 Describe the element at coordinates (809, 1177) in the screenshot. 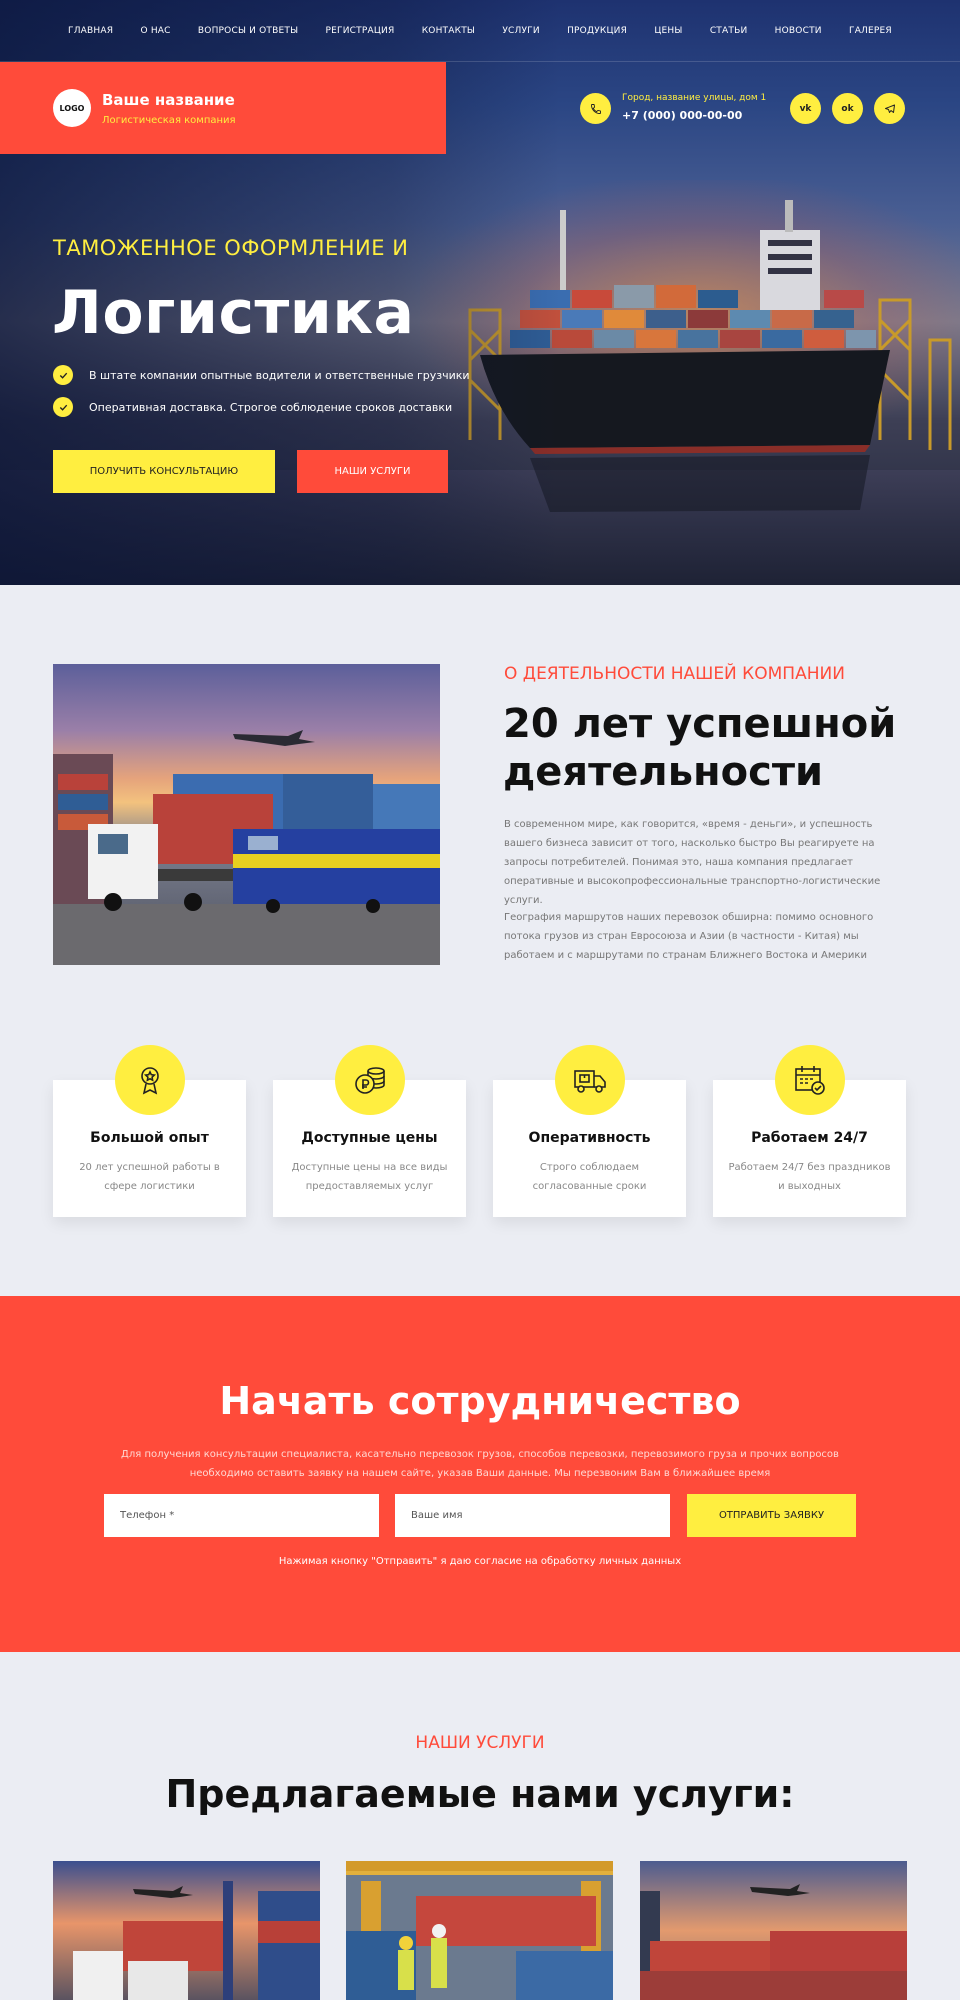

I see `feature-text: Работаем 24/7 без праздников и выходных` at that location.